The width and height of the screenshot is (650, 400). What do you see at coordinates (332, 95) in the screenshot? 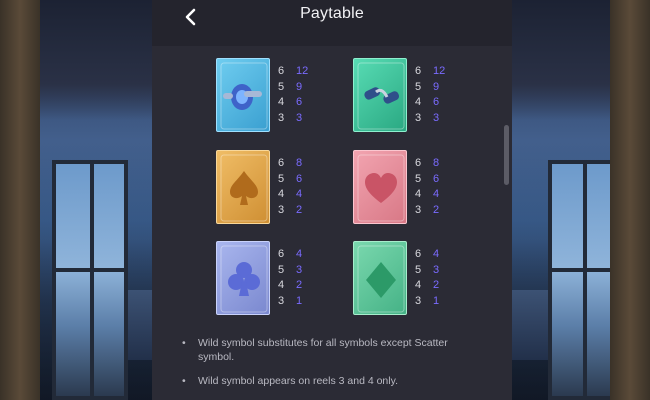
I see `paytable-row: 6 12 59 46 33 6 12 59 4 6 3 3` at bounding box center [332, 95].